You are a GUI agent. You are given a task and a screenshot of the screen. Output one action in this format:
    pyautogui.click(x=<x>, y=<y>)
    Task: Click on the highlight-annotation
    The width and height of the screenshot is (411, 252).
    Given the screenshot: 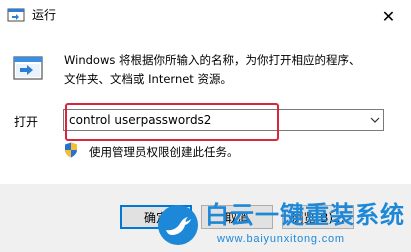 What is the action you would take?
    pyautogui.click(x=172, y=122)
    